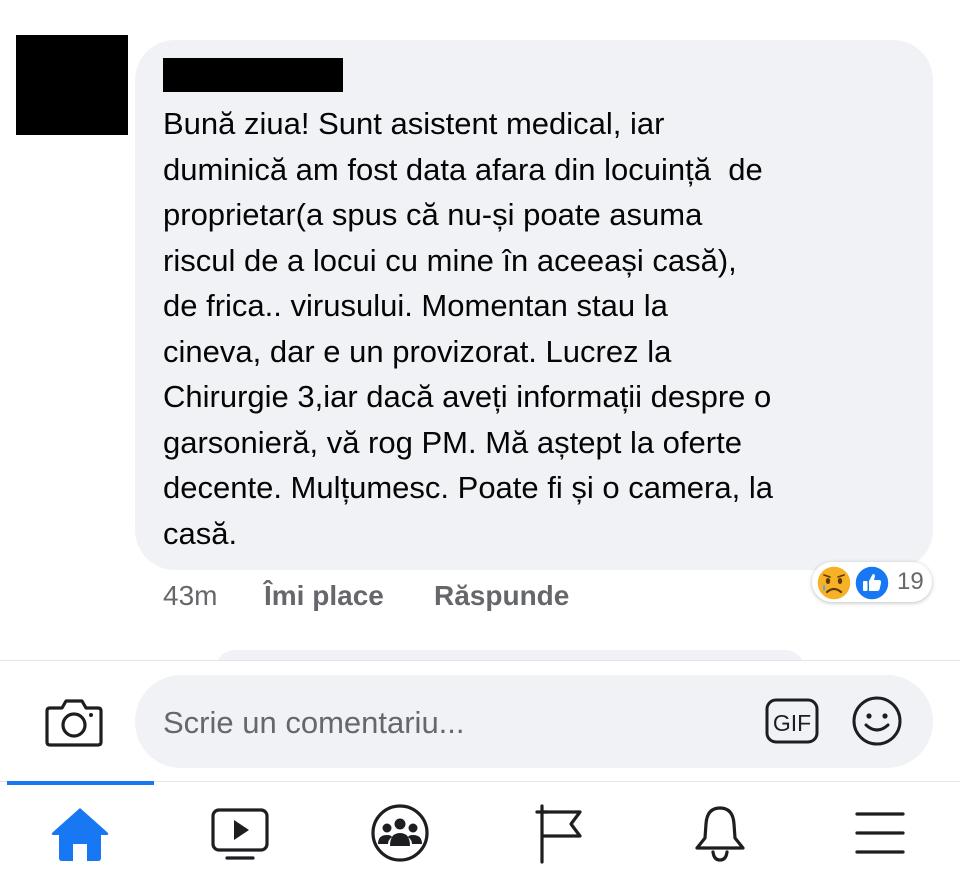  Describe the element at coordinates (417, 351) in the screenshot. I see `comment-line: cineva, dar e un provizorat. Lucrez la` at that location.